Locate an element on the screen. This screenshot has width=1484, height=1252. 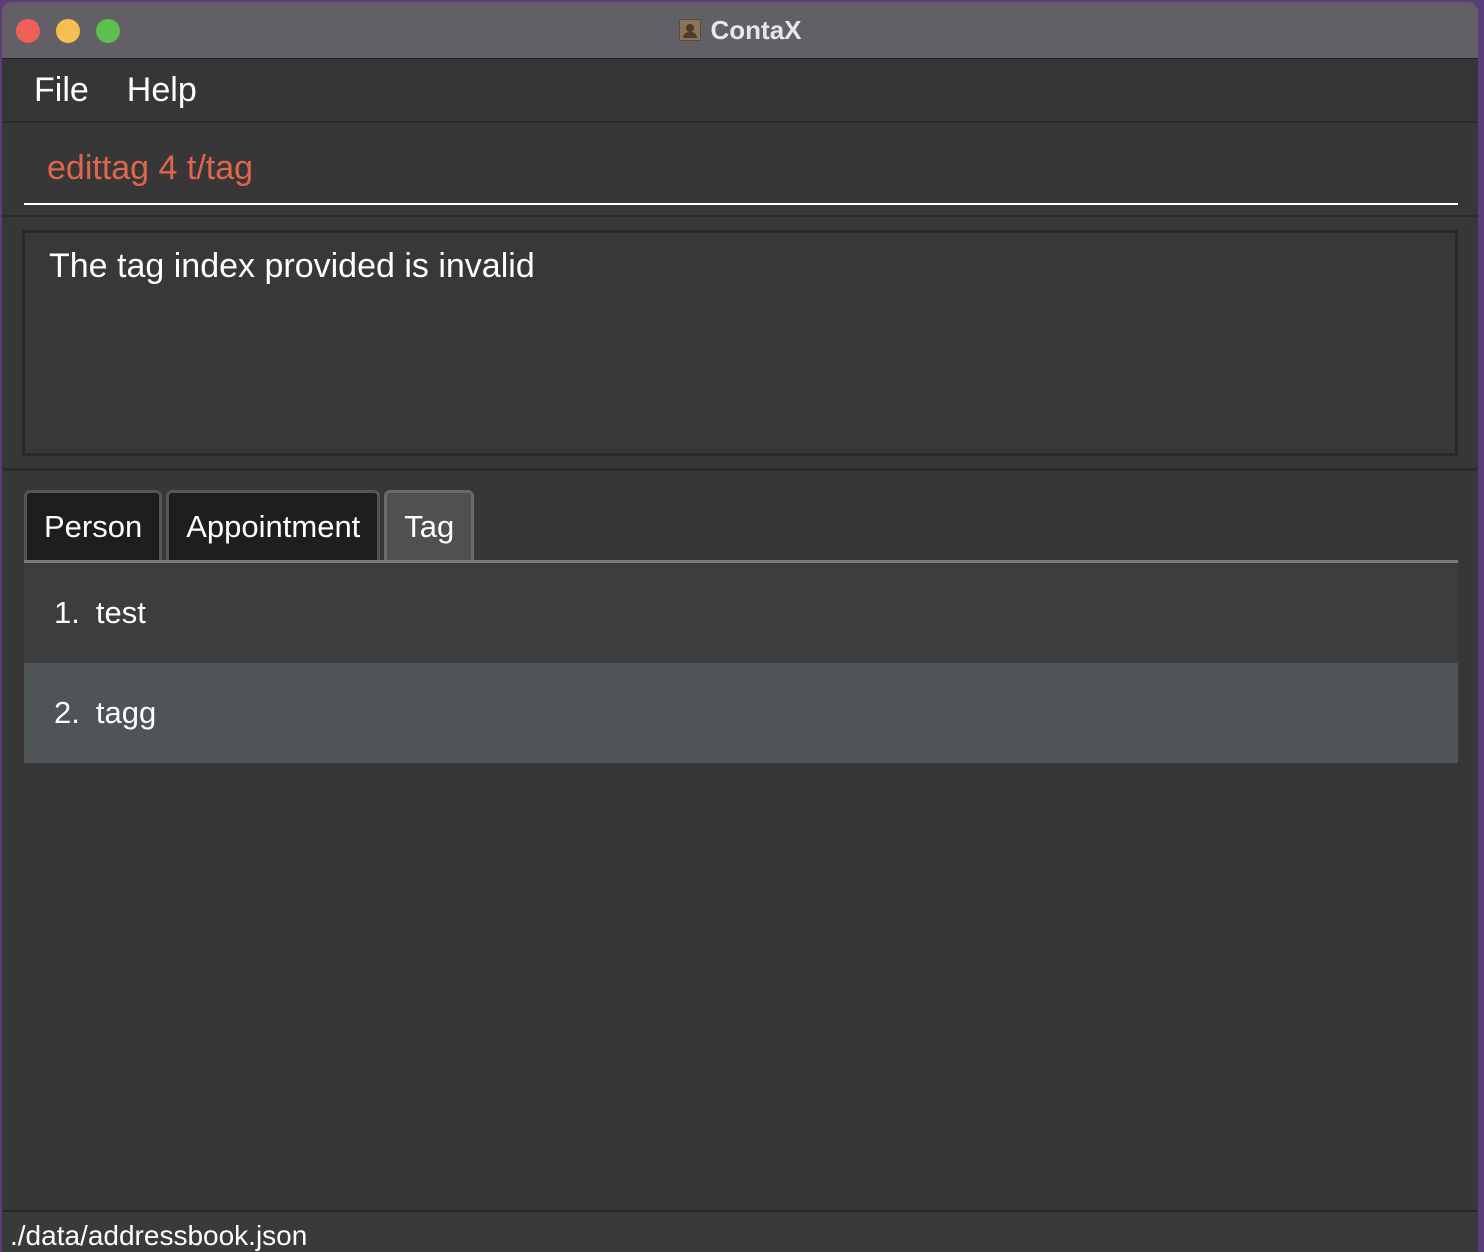
contacts-app-icon is located at coordinates (689, 30).